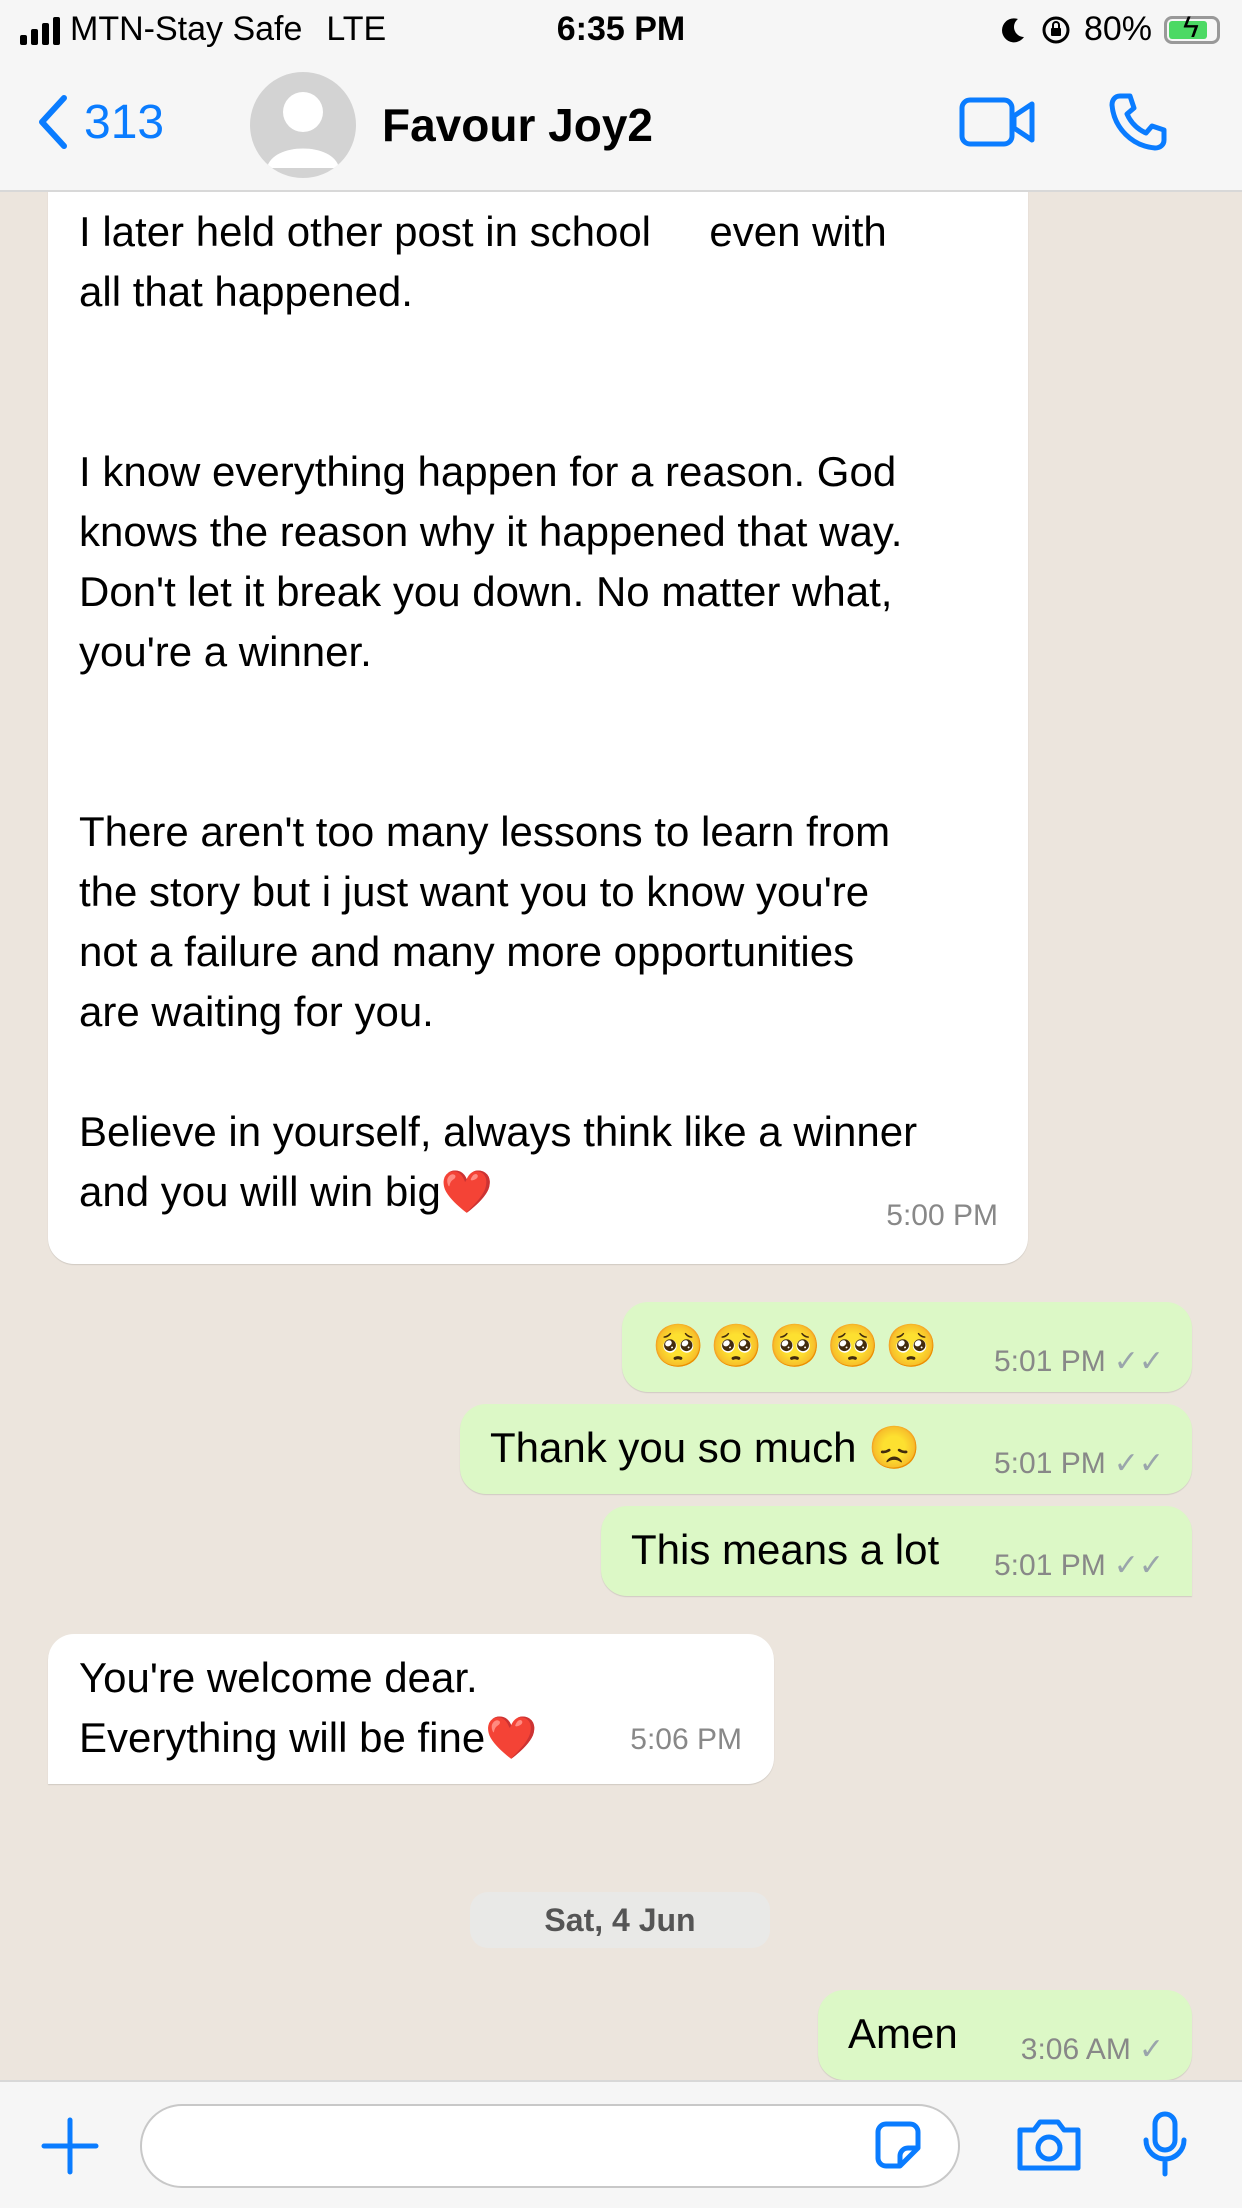 This screenshot has height=2208, width=1242. I want to click on moon-icon, so click(1012, 29).